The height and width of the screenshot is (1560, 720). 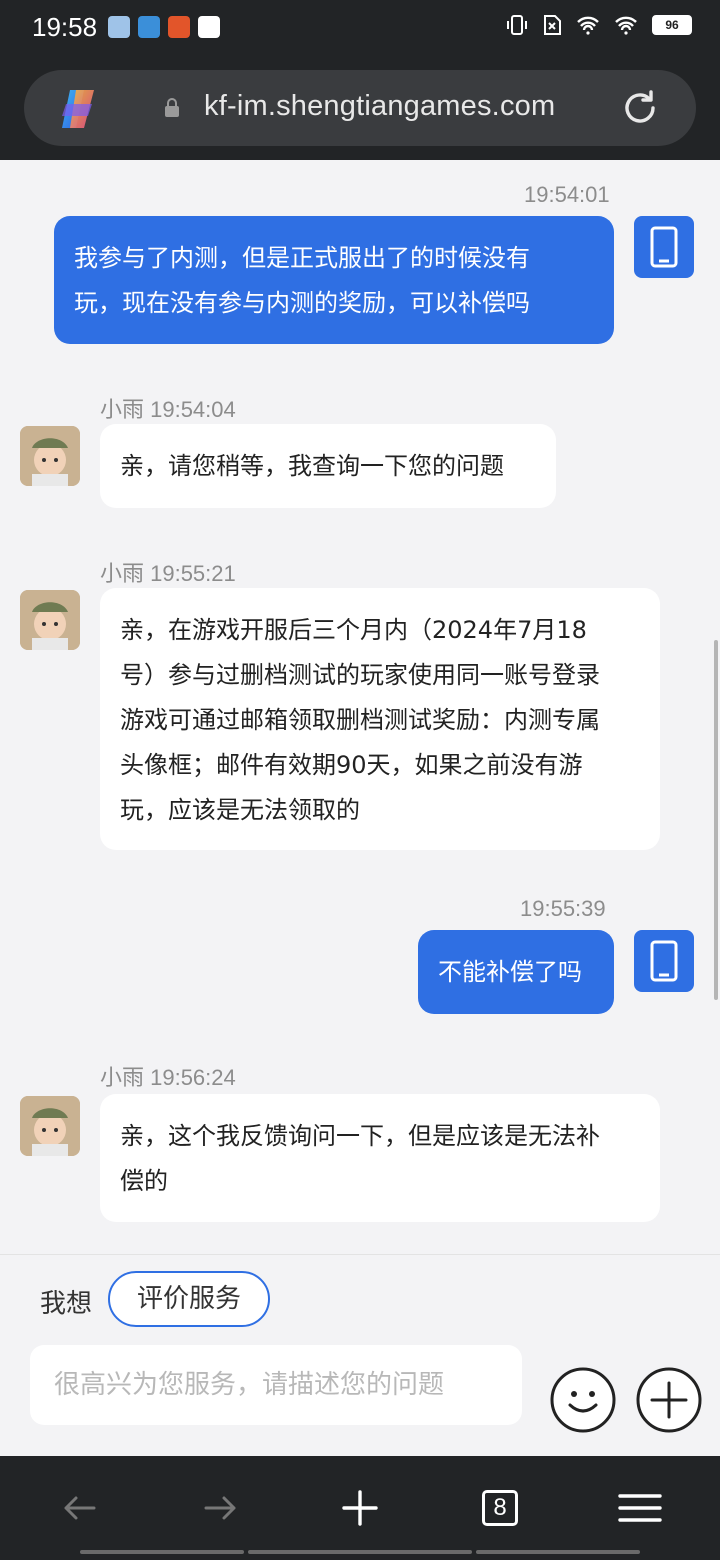 What do you see at coordinates (360, 28) in the screenshot?
I see `status-bar: 19:58 96` at bounding box center [360, 28].